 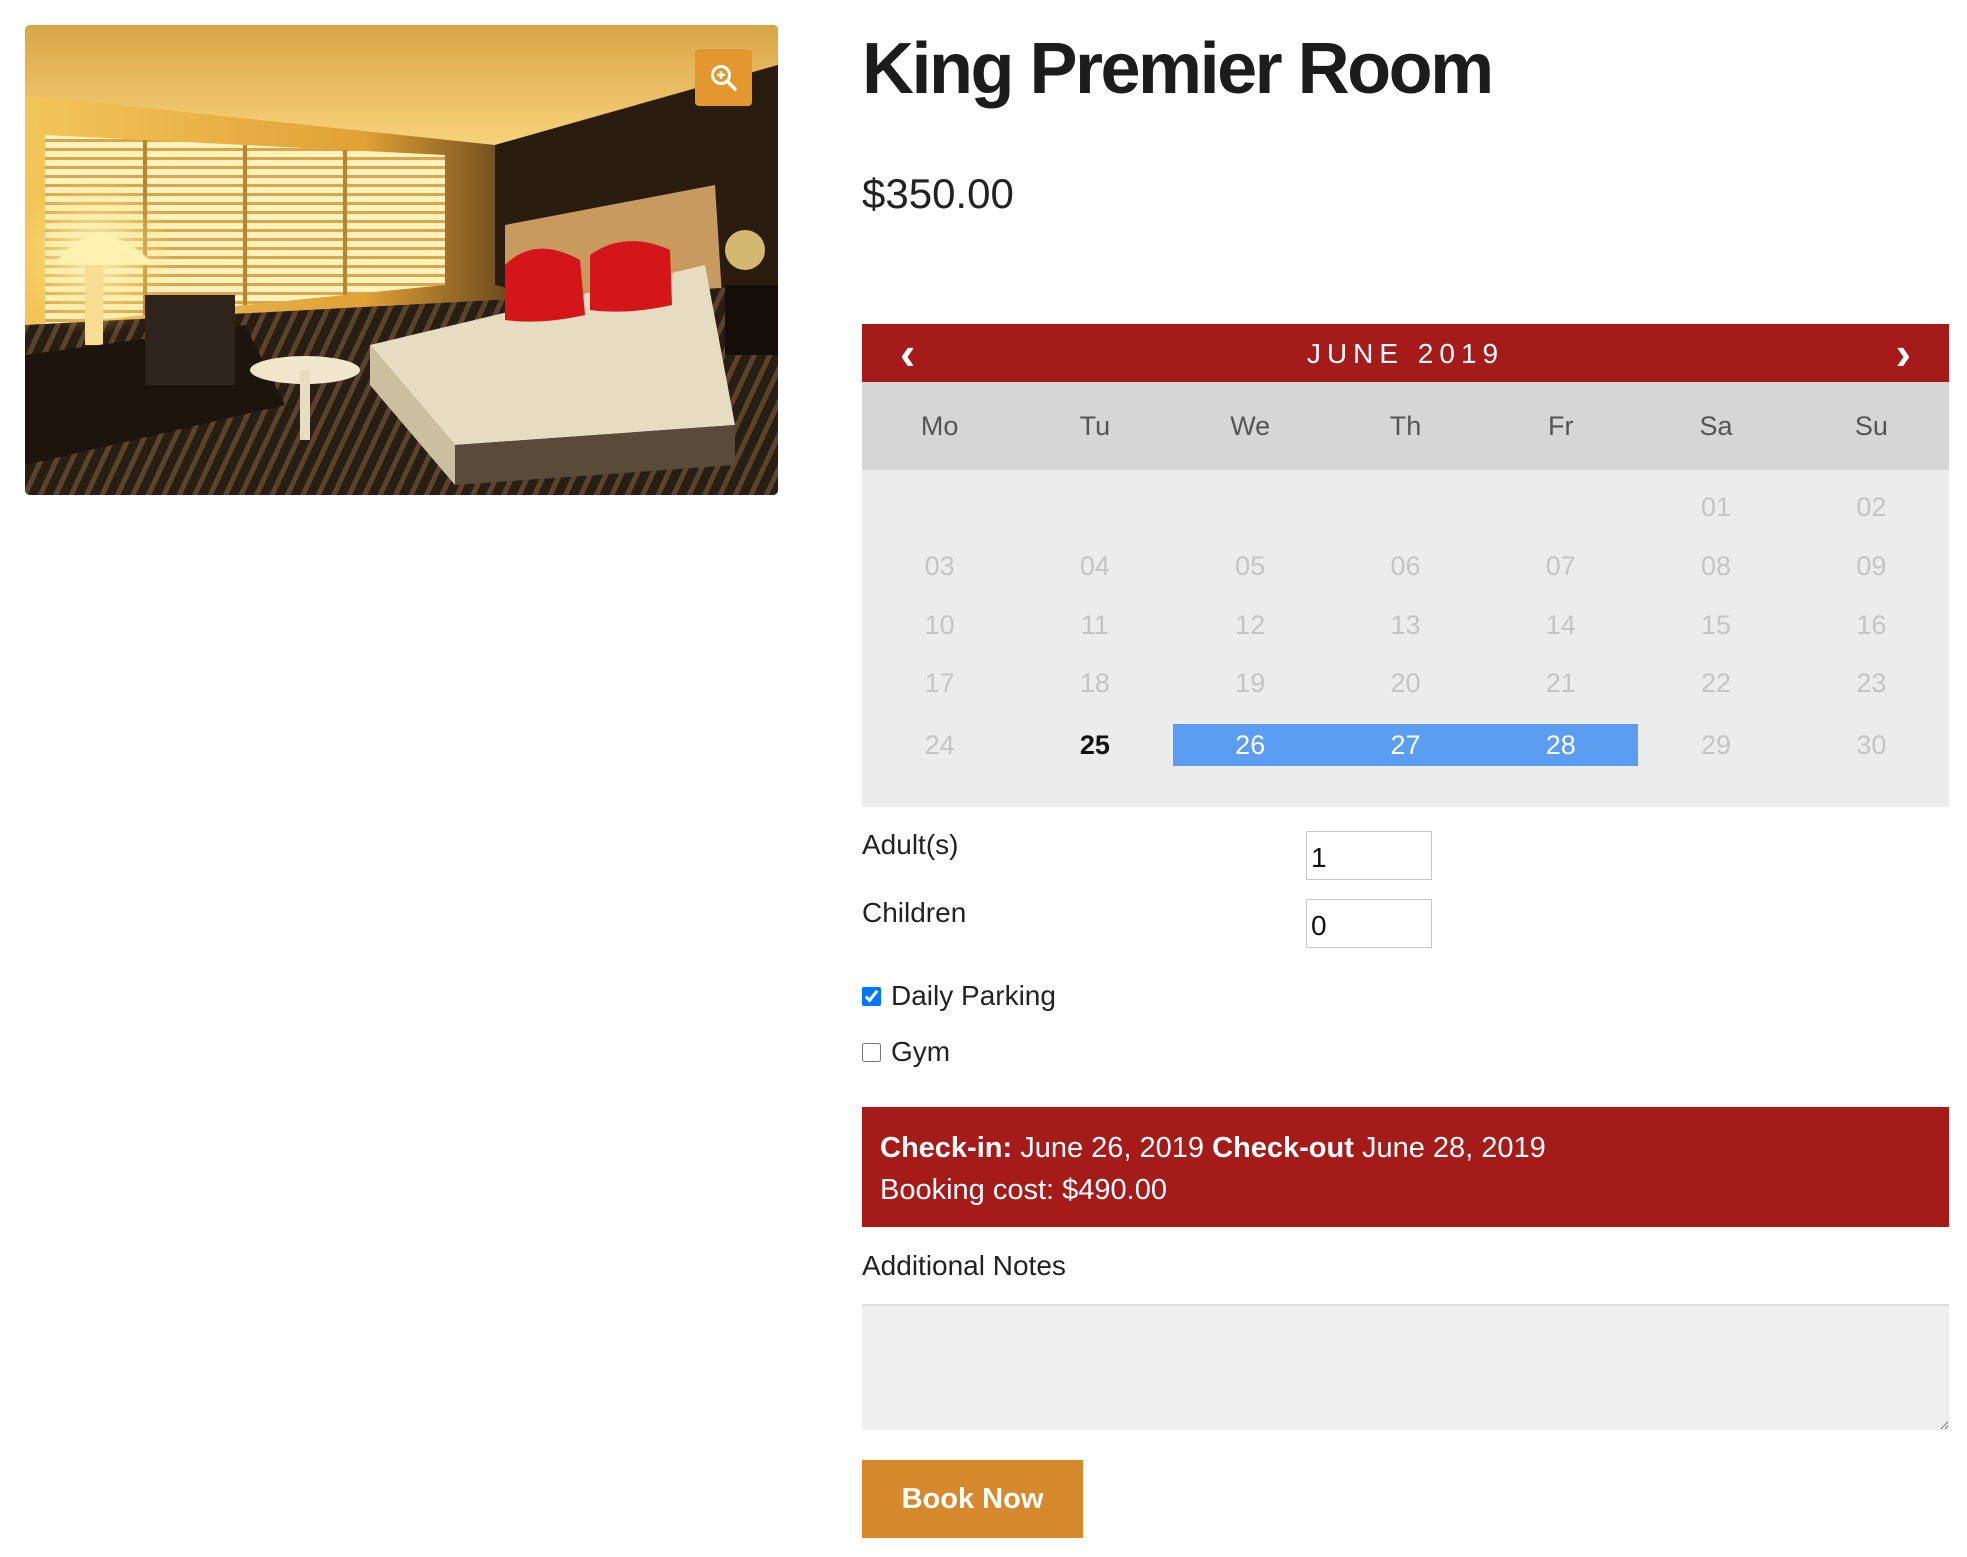 I want to click on calendar-day: 13, so click(x=1405, y=625).